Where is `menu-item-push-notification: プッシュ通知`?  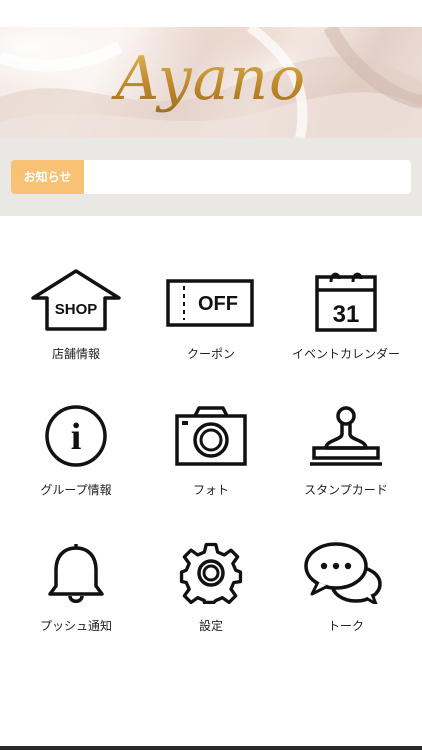
menu-item-push-notification: プッシュ通知 is located at coordinates (76, 600).